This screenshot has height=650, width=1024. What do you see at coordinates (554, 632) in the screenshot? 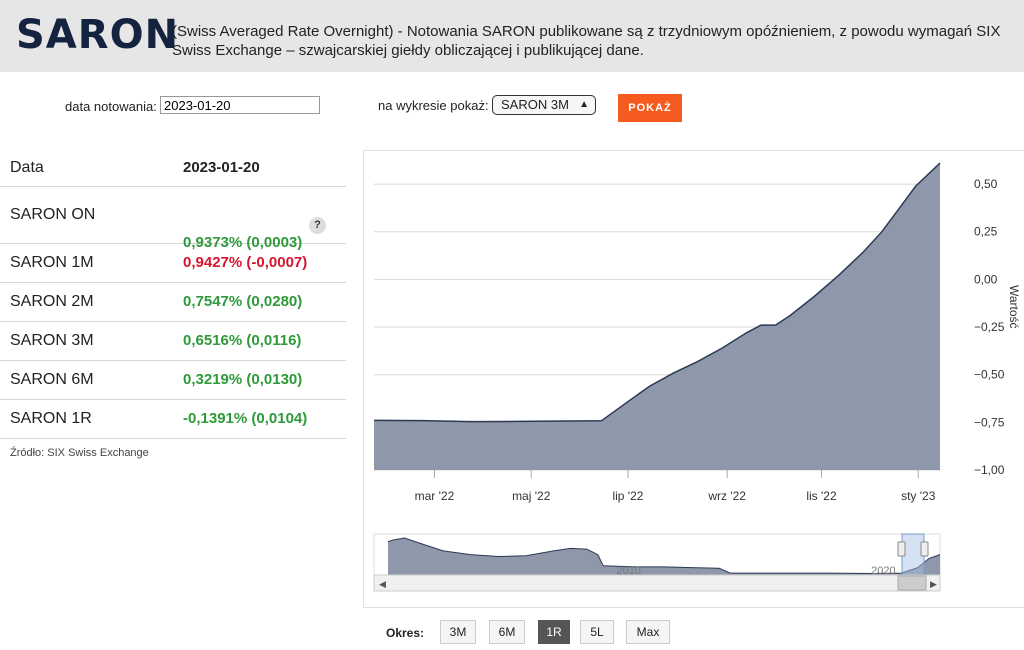
I see `period-button-1r: 1R` at bounding box center [554, 632].